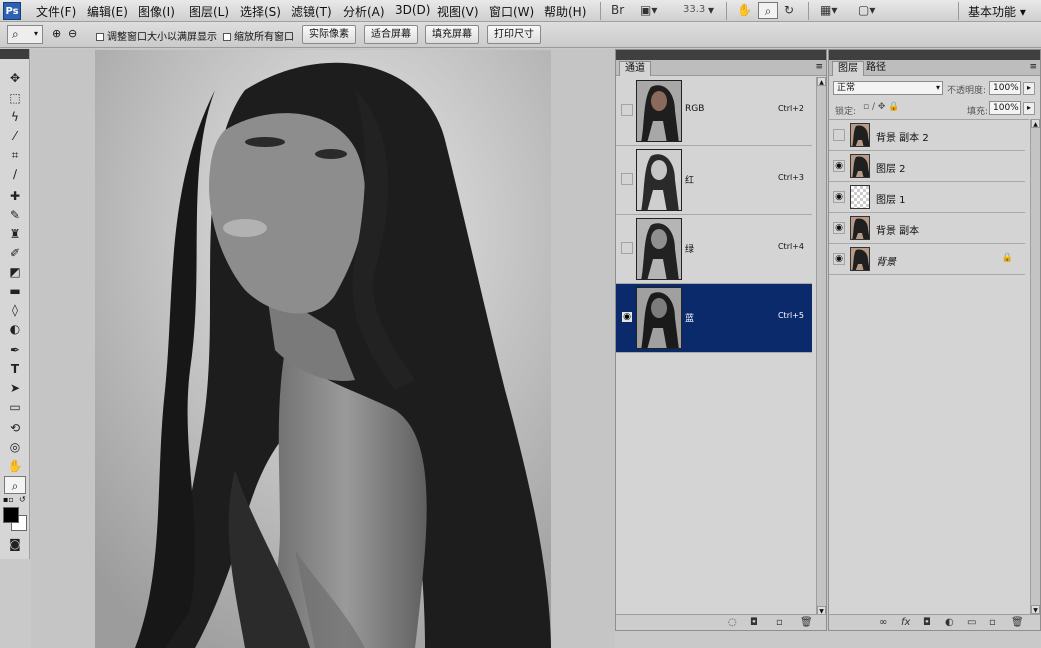 This screenshot has width=1041, height=648. I want to click on gradient-tool-icon: ▬, so click(15, 291).